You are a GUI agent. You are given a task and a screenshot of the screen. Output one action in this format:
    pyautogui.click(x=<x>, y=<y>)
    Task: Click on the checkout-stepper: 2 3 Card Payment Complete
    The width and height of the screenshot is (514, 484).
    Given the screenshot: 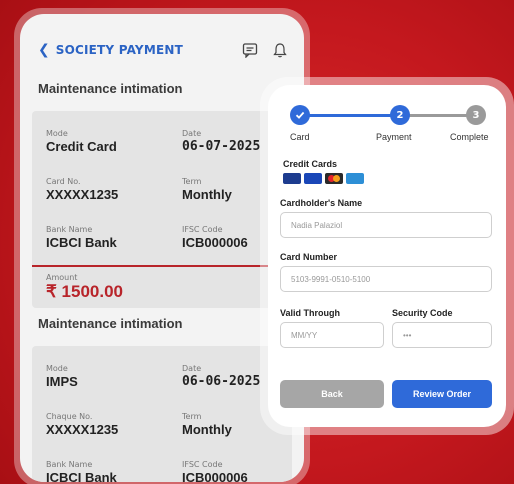 What is the action you would take?
    pyautogui.click(x=387, y=115)
    